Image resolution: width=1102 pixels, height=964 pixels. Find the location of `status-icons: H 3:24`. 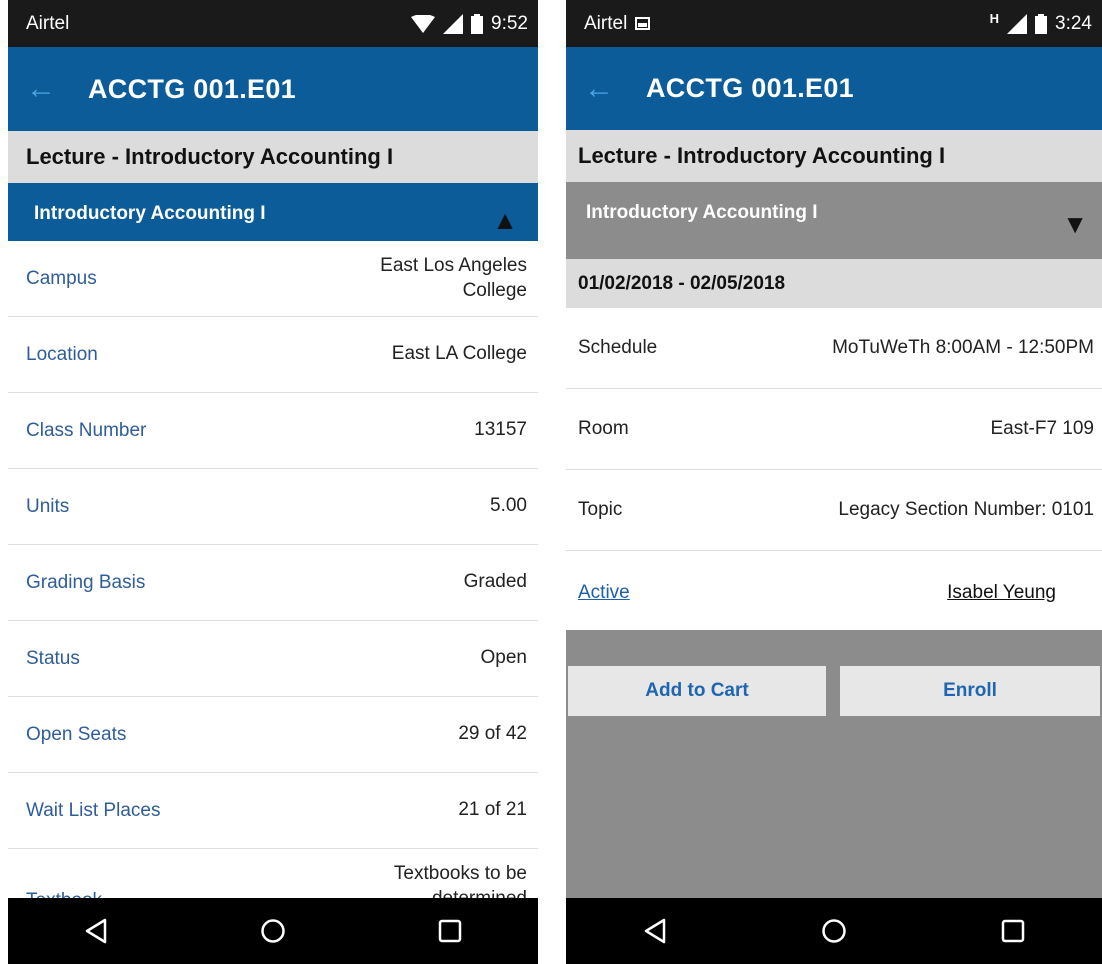

status-icons: H 3:24 is located at coordinates (1040, 23).